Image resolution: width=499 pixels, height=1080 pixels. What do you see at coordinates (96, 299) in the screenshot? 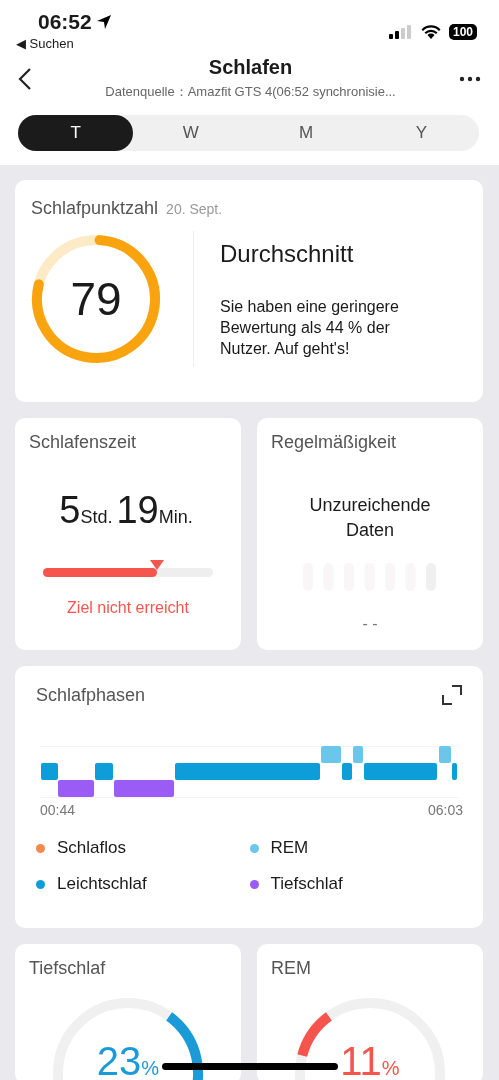
I see `score-value: 79` at bounding box center [96, 299].